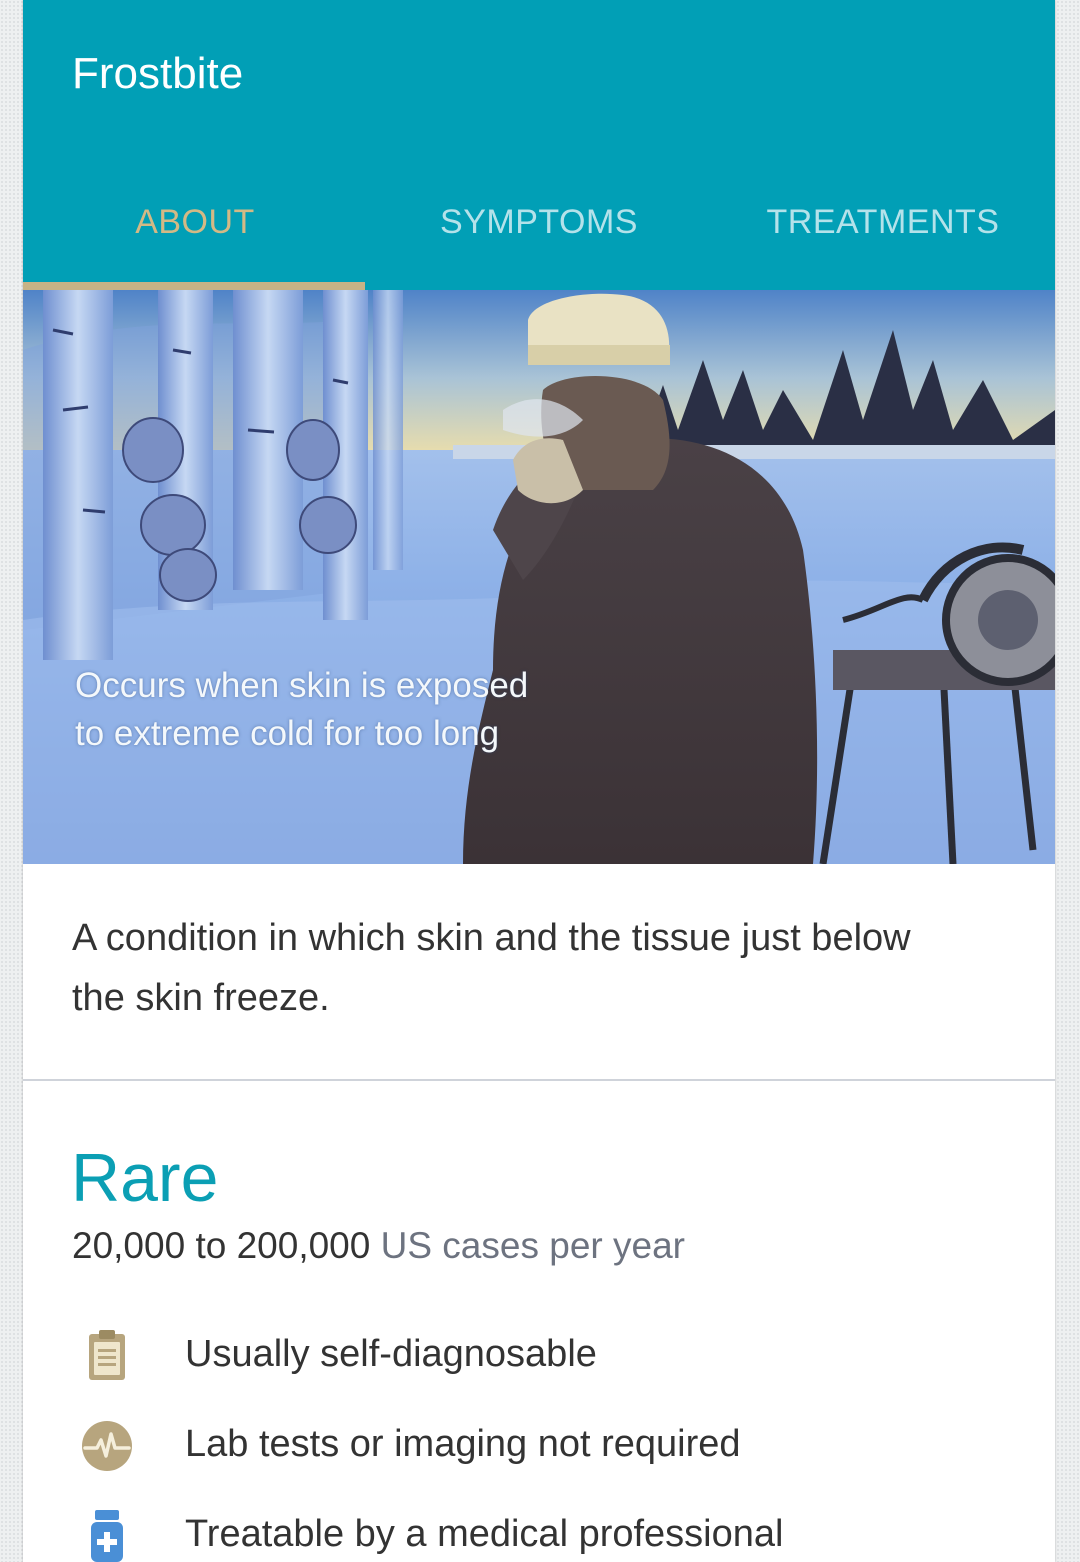  What do you see at coordinates (532, 1245) in the screenshot?
I see `case-count-unit: US cases per year` at bounding box center [532, 1245].